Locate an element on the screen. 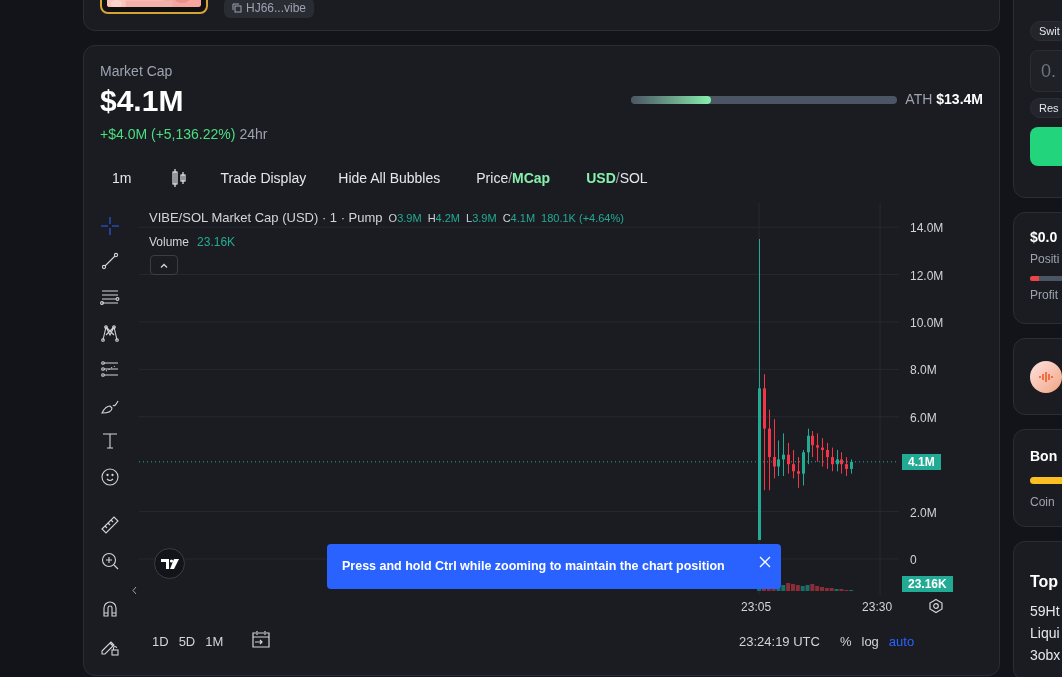 This screenshot has height=677, width=1062. reset-button: Res is located at coordinates (1046, 108).